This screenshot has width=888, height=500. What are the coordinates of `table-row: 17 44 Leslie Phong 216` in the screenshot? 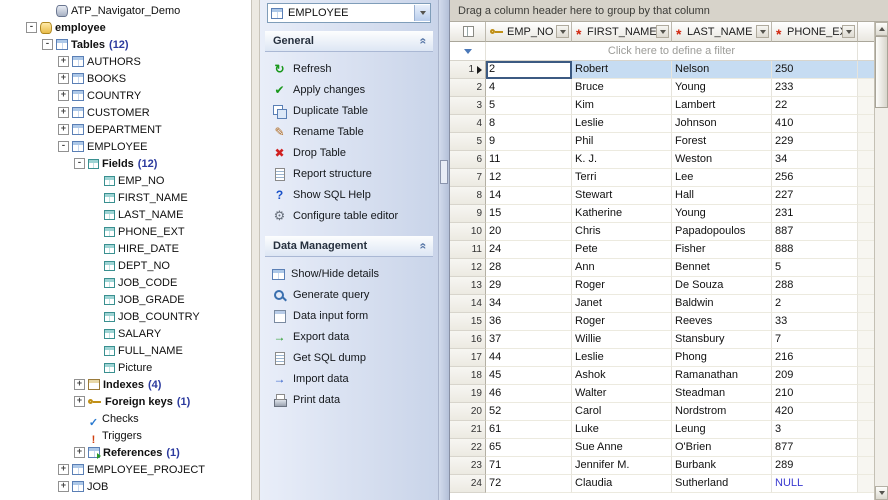 It's located at (662, 358).